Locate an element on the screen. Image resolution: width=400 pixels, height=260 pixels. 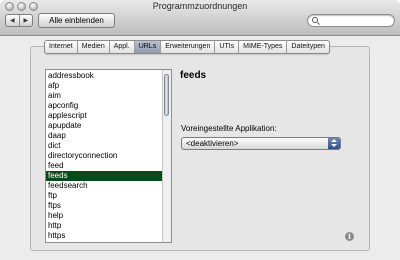
search-icon is located at coordinates (315, 20).